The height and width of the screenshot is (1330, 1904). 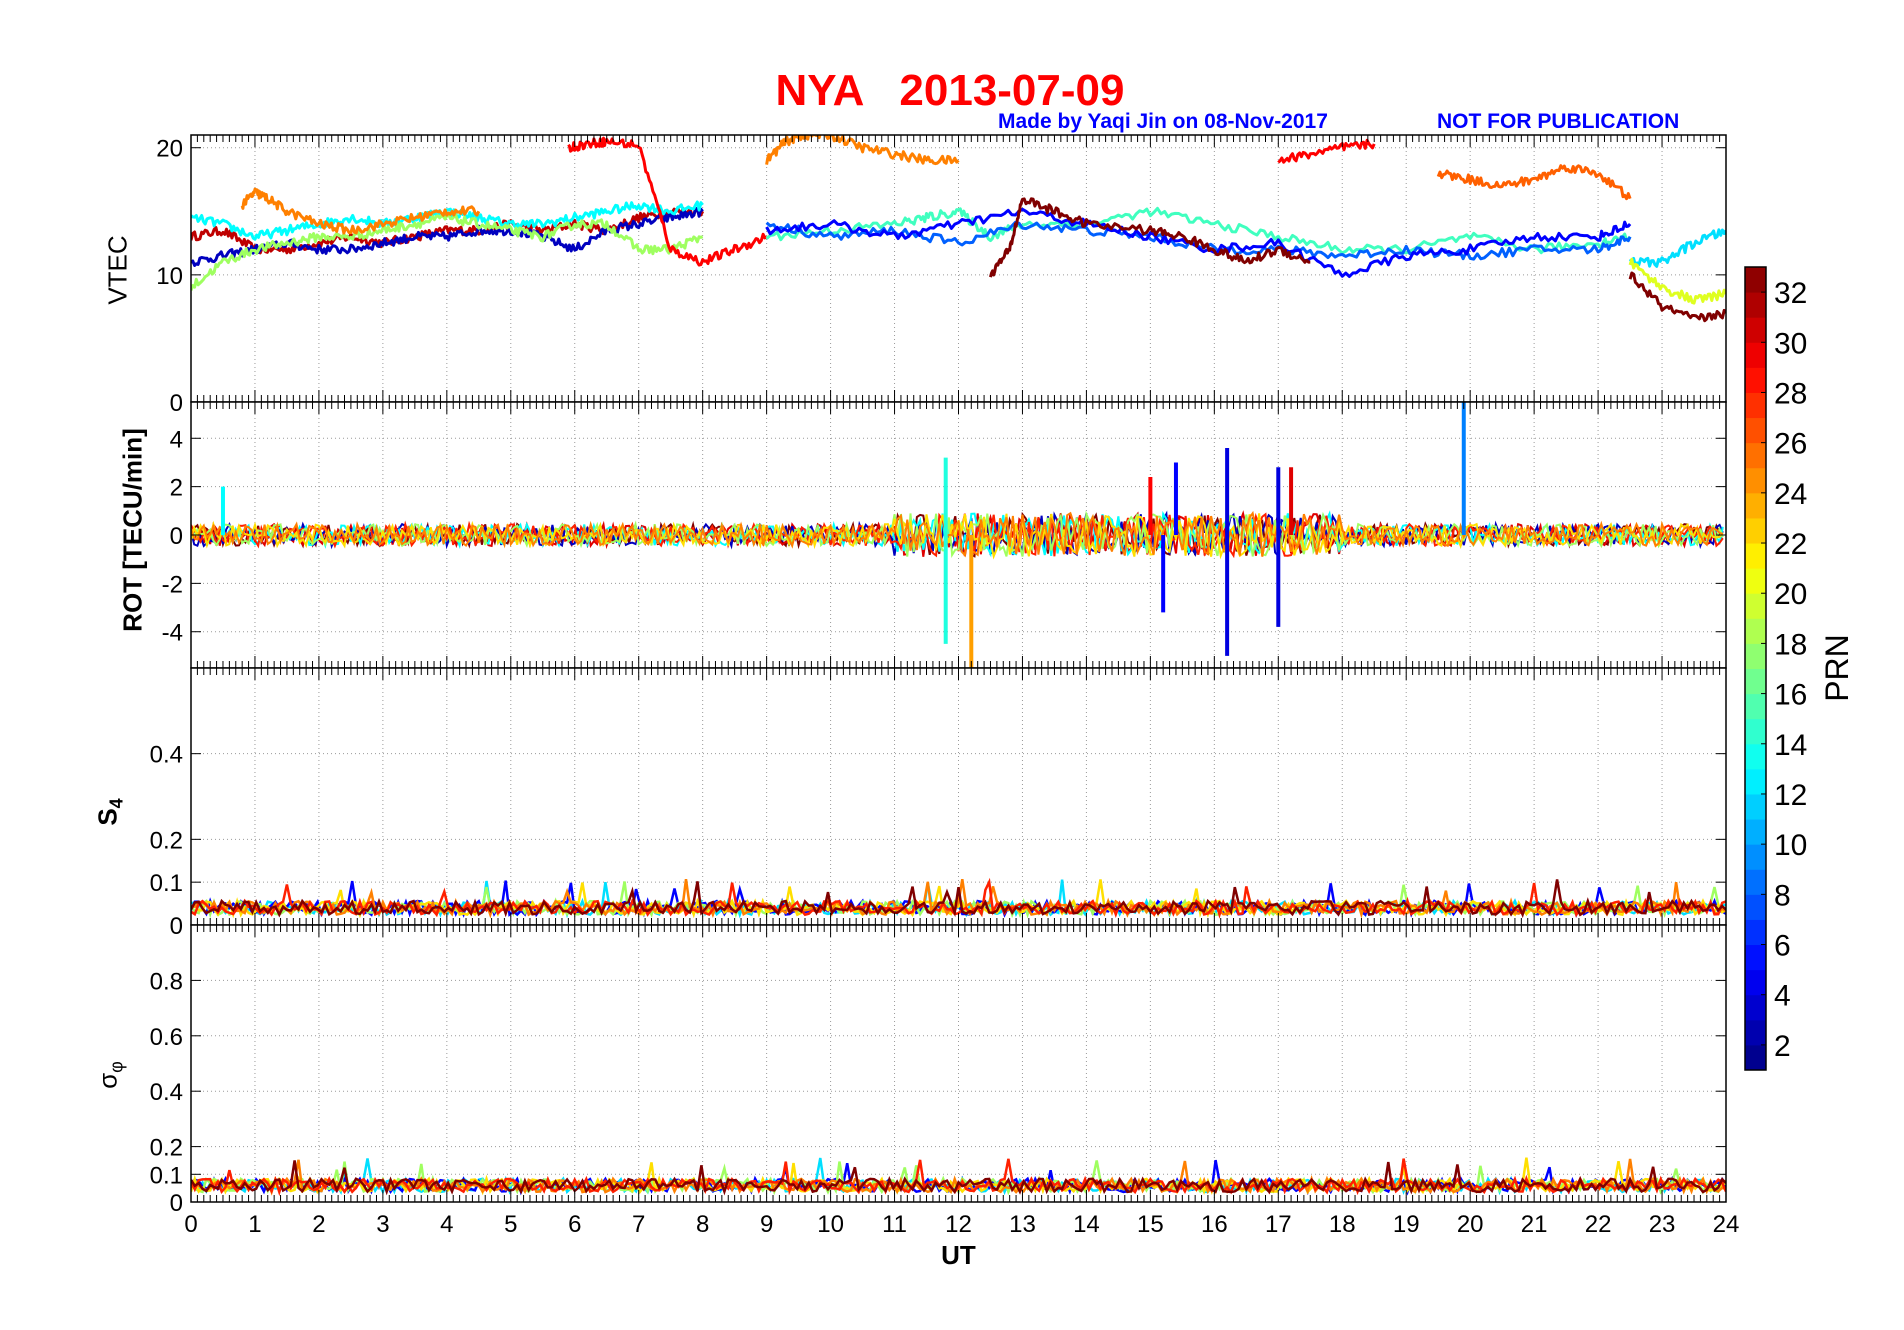 What do you see at coordinates (950, 90) in the screenshot?
I see `chart-title: NYA 2013-07-09` at bounding box center [950, 90].